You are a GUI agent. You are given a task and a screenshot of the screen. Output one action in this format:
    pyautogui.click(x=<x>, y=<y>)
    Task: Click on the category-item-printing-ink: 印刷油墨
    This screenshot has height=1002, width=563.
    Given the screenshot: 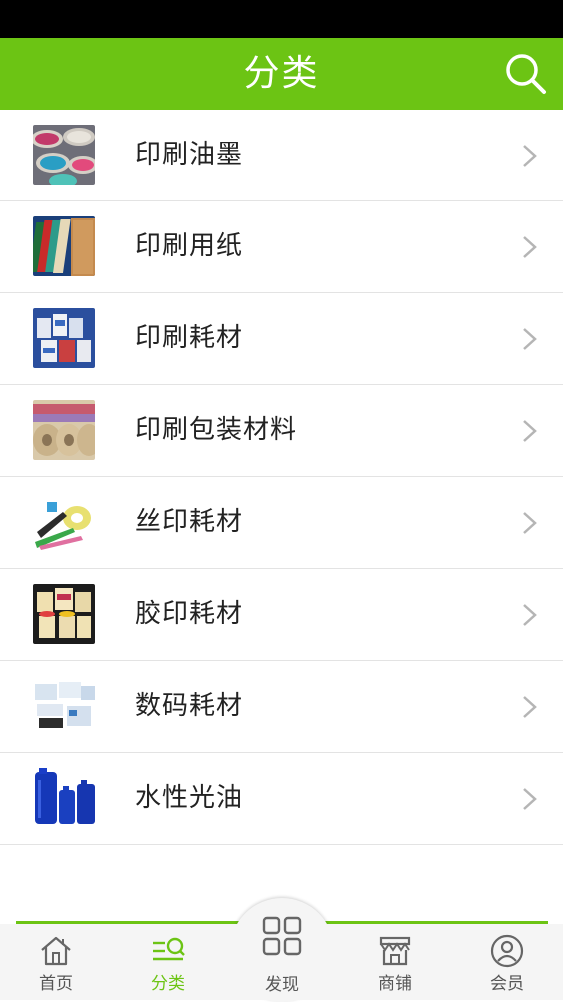 What is the action you would take?
    pyautogui.click(x=281, y=155)
    